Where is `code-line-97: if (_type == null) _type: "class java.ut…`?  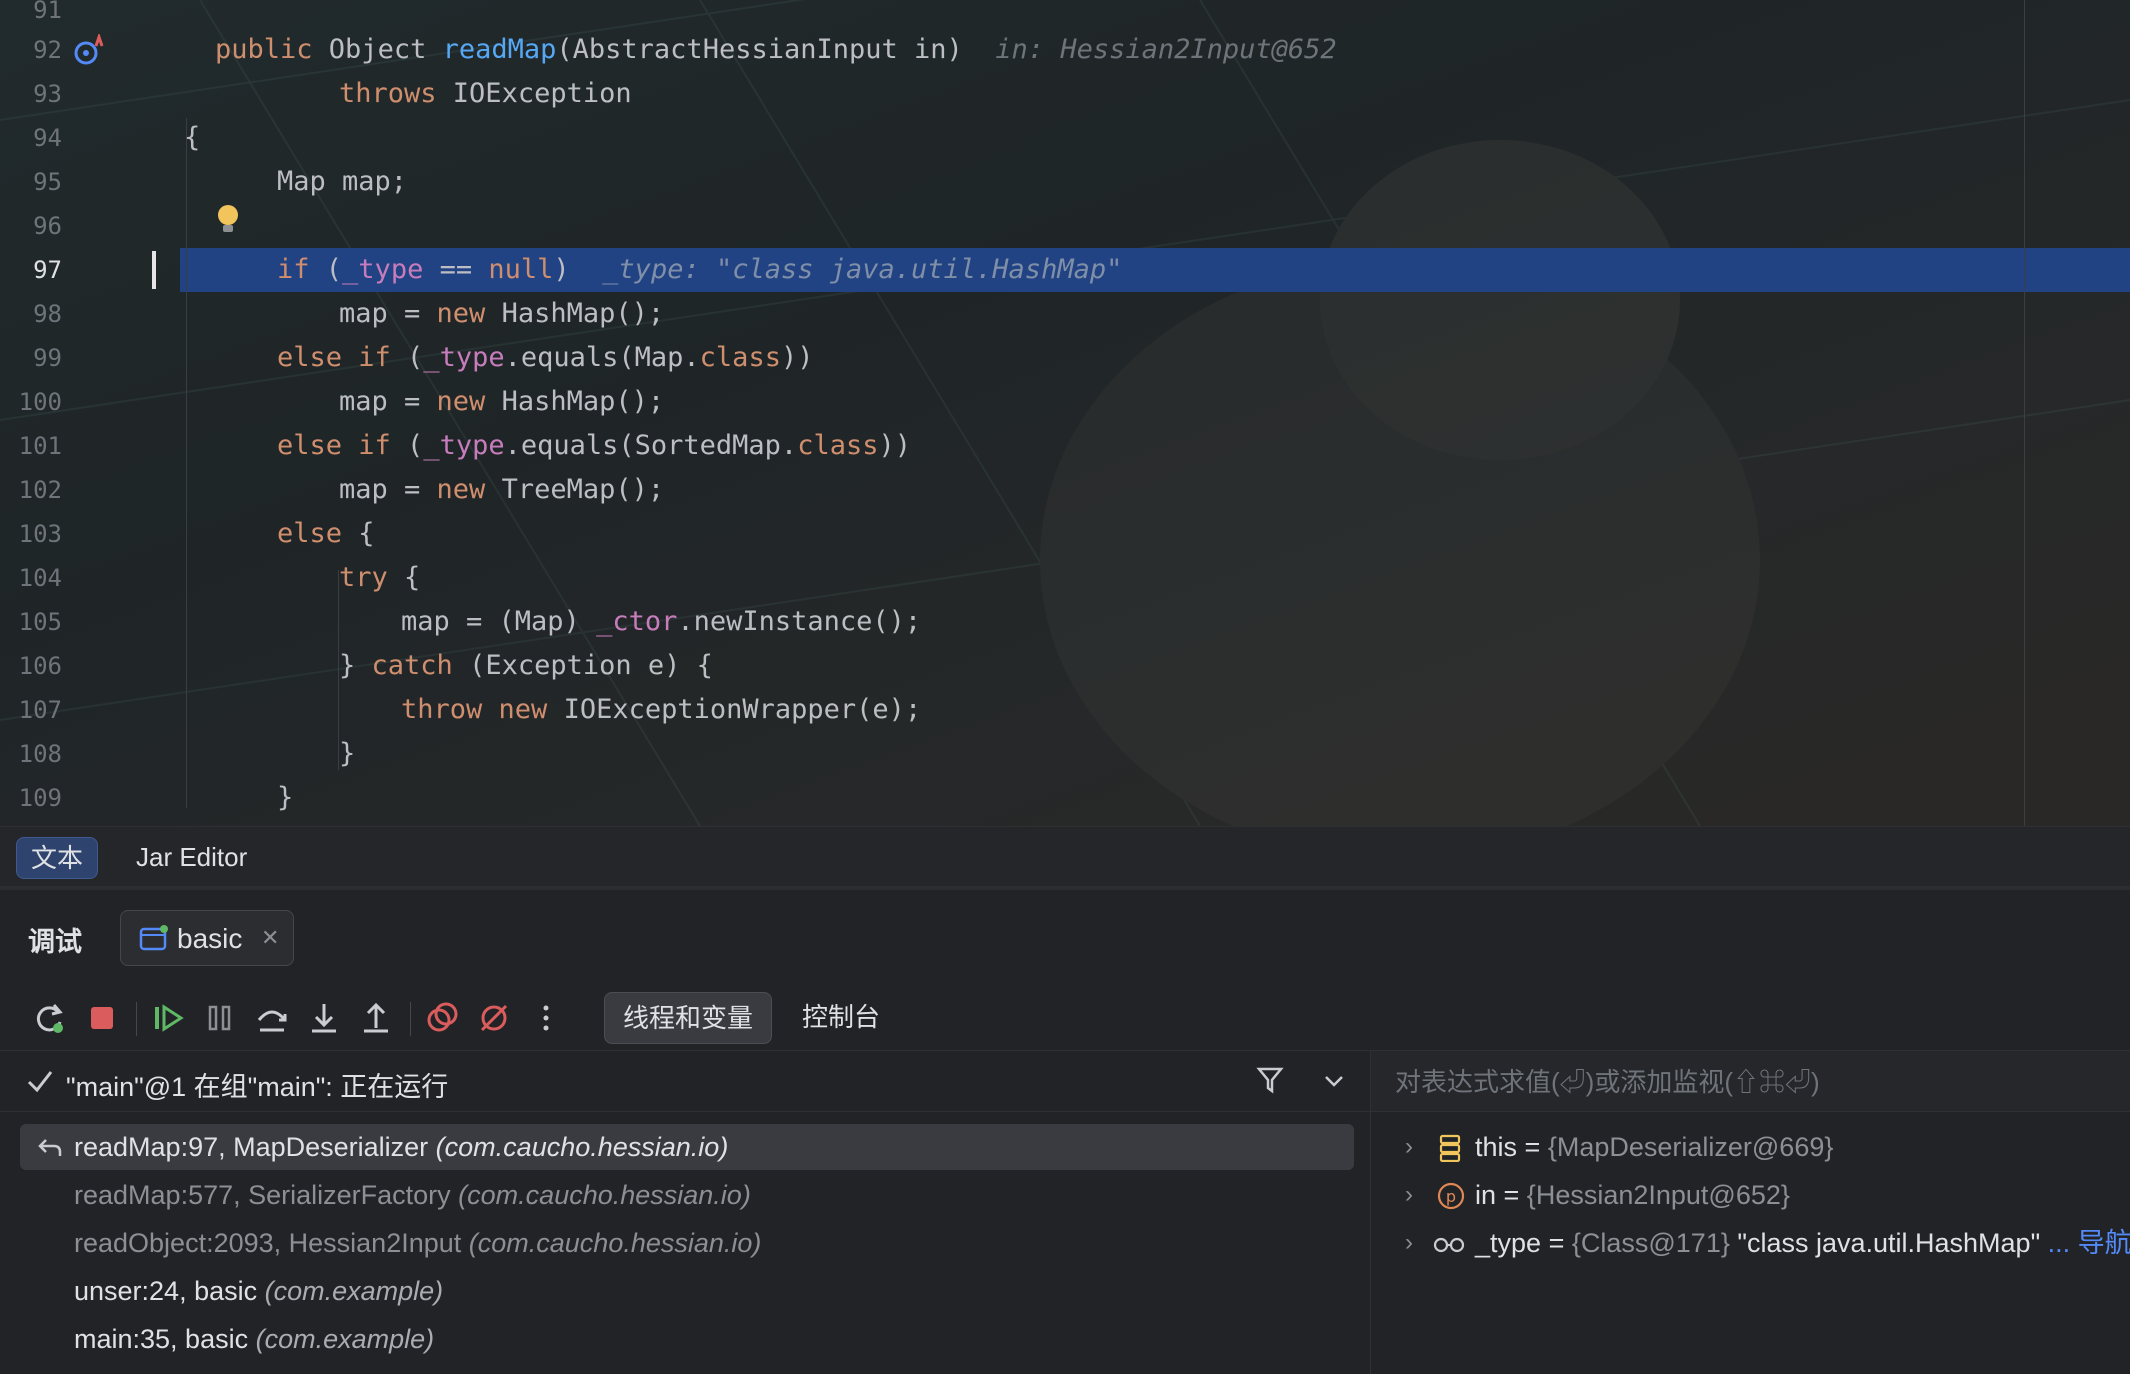
code-line-97: if (_type == null) _type: "class java.ut… is located at coordinates (700, 269).